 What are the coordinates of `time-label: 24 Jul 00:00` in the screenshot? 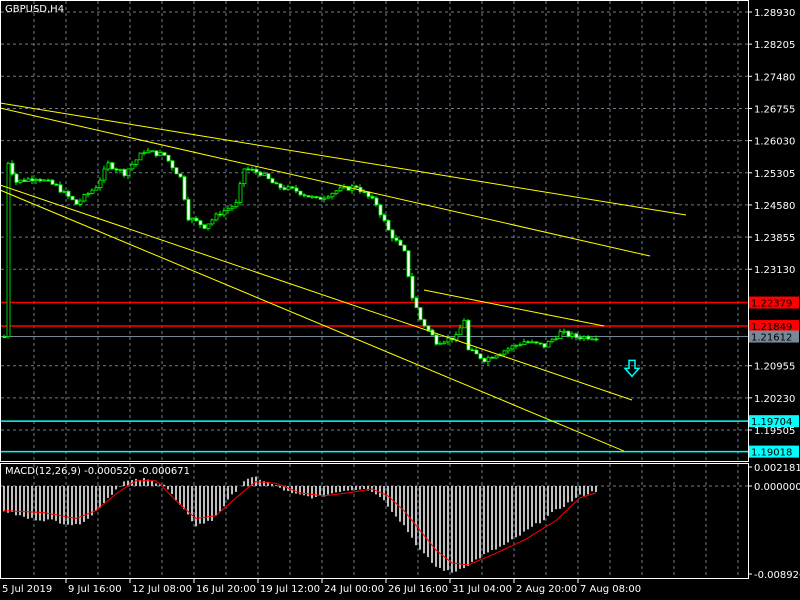 It's located at (354, 589).